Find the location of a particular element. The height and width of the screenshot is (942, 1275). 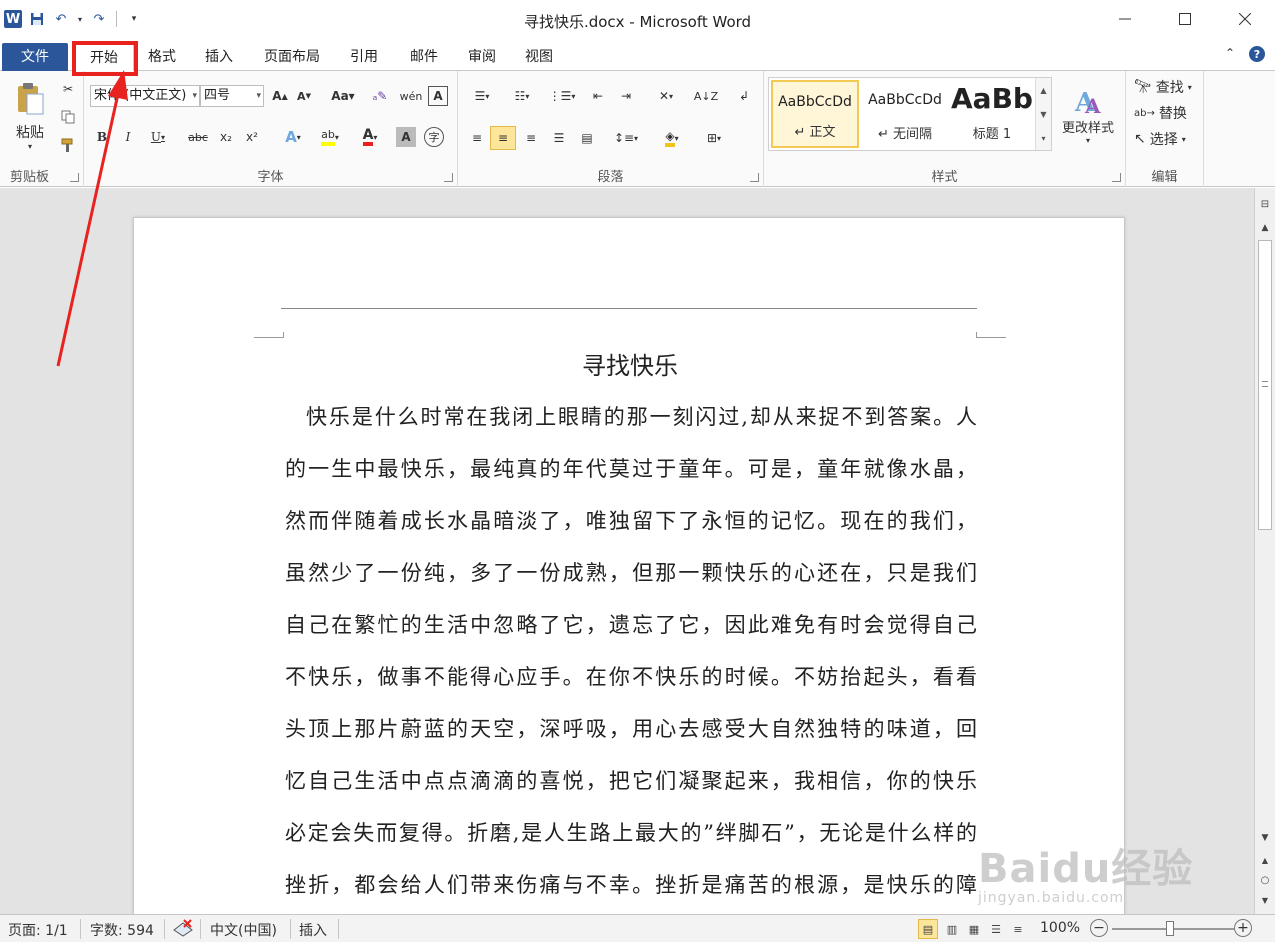

watermark-main: Baidu经验 is located at coordinates (1086, 869).